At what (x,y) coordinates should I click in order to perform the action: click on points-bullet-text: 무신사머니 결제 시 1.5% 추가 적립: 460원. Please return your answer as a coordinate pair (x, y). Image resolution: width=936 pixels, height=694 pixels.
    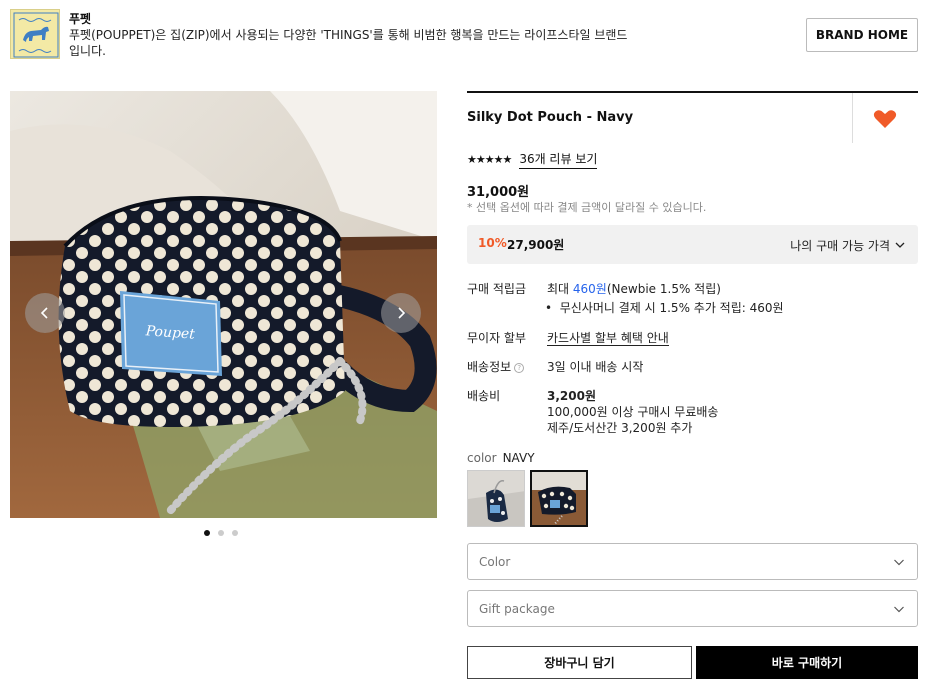
    Looking at the image, I should click on (671, 308).